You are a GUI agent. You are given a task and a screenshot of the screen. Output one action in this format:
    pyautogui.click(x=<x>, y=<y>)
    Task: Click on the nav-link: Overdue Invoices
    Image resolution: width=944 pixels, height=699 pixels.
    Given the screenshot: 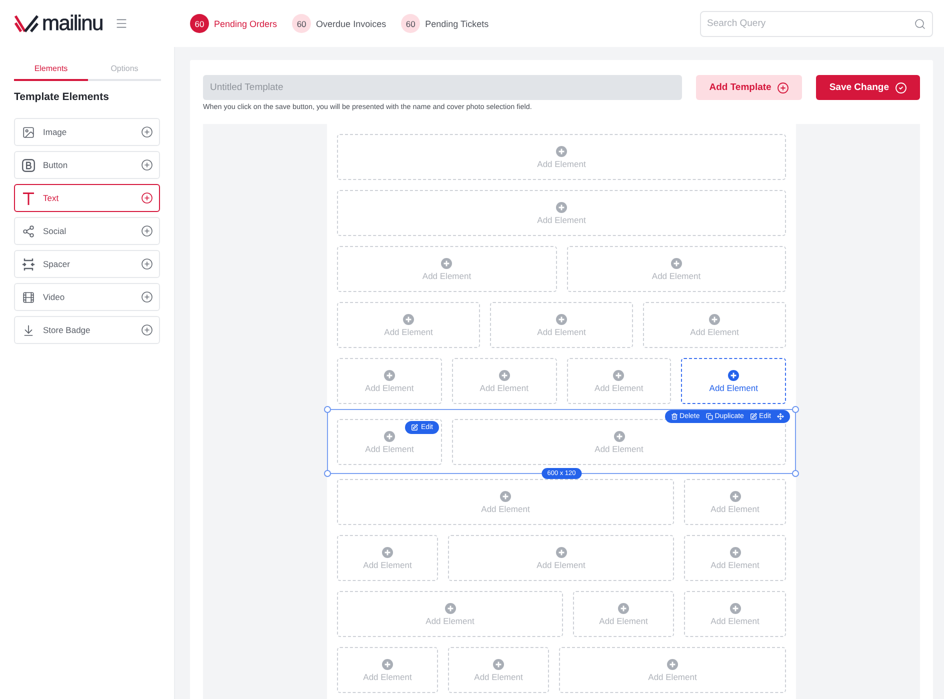 What is the action you would take?
    pyautogui.click(x=351, y=23)
    